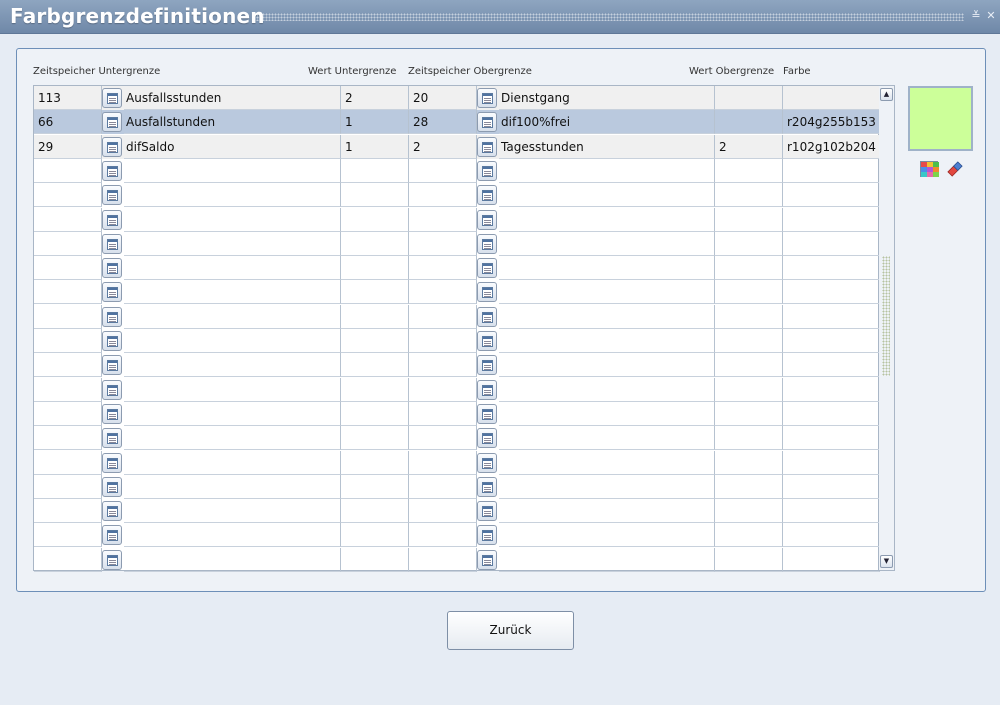  What do you see at coordinates (955, 169) in the screenshot?
I see `eraser-icon` at bounding box center [955, 169].